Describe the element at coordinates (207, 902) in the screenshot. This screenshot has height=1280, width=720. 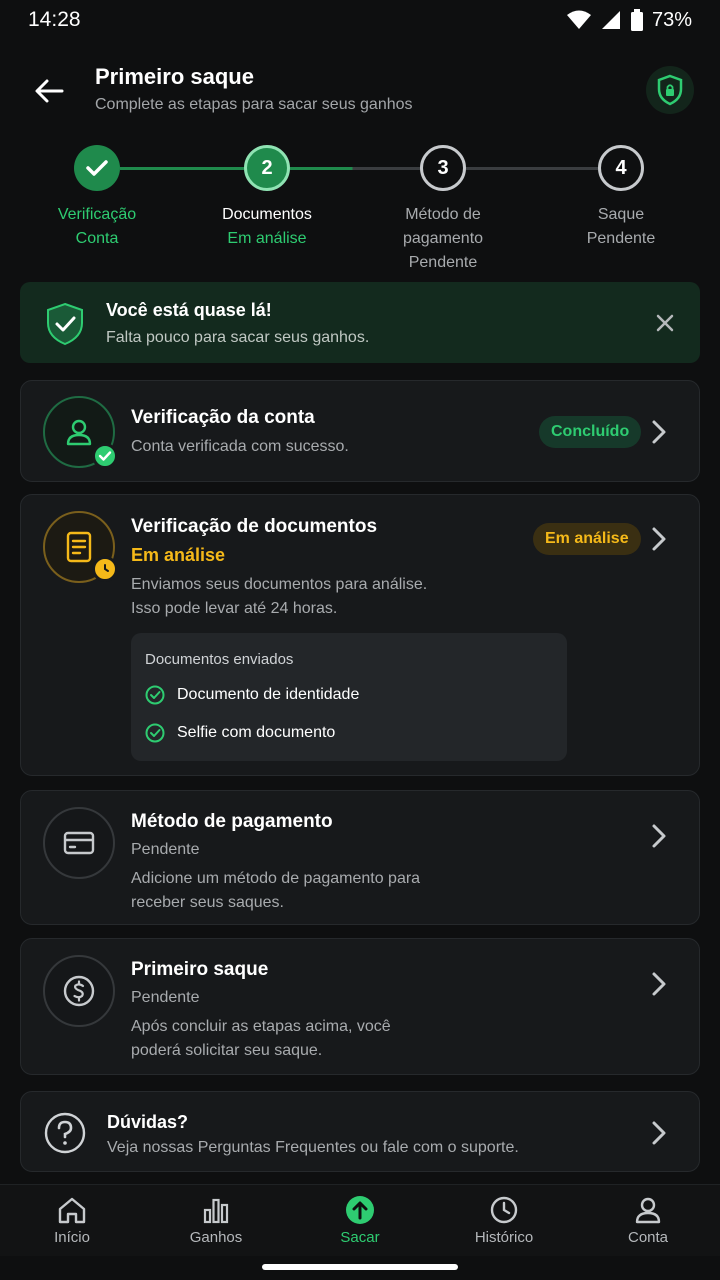
I see `description-line: receber seus saques.` at that location.